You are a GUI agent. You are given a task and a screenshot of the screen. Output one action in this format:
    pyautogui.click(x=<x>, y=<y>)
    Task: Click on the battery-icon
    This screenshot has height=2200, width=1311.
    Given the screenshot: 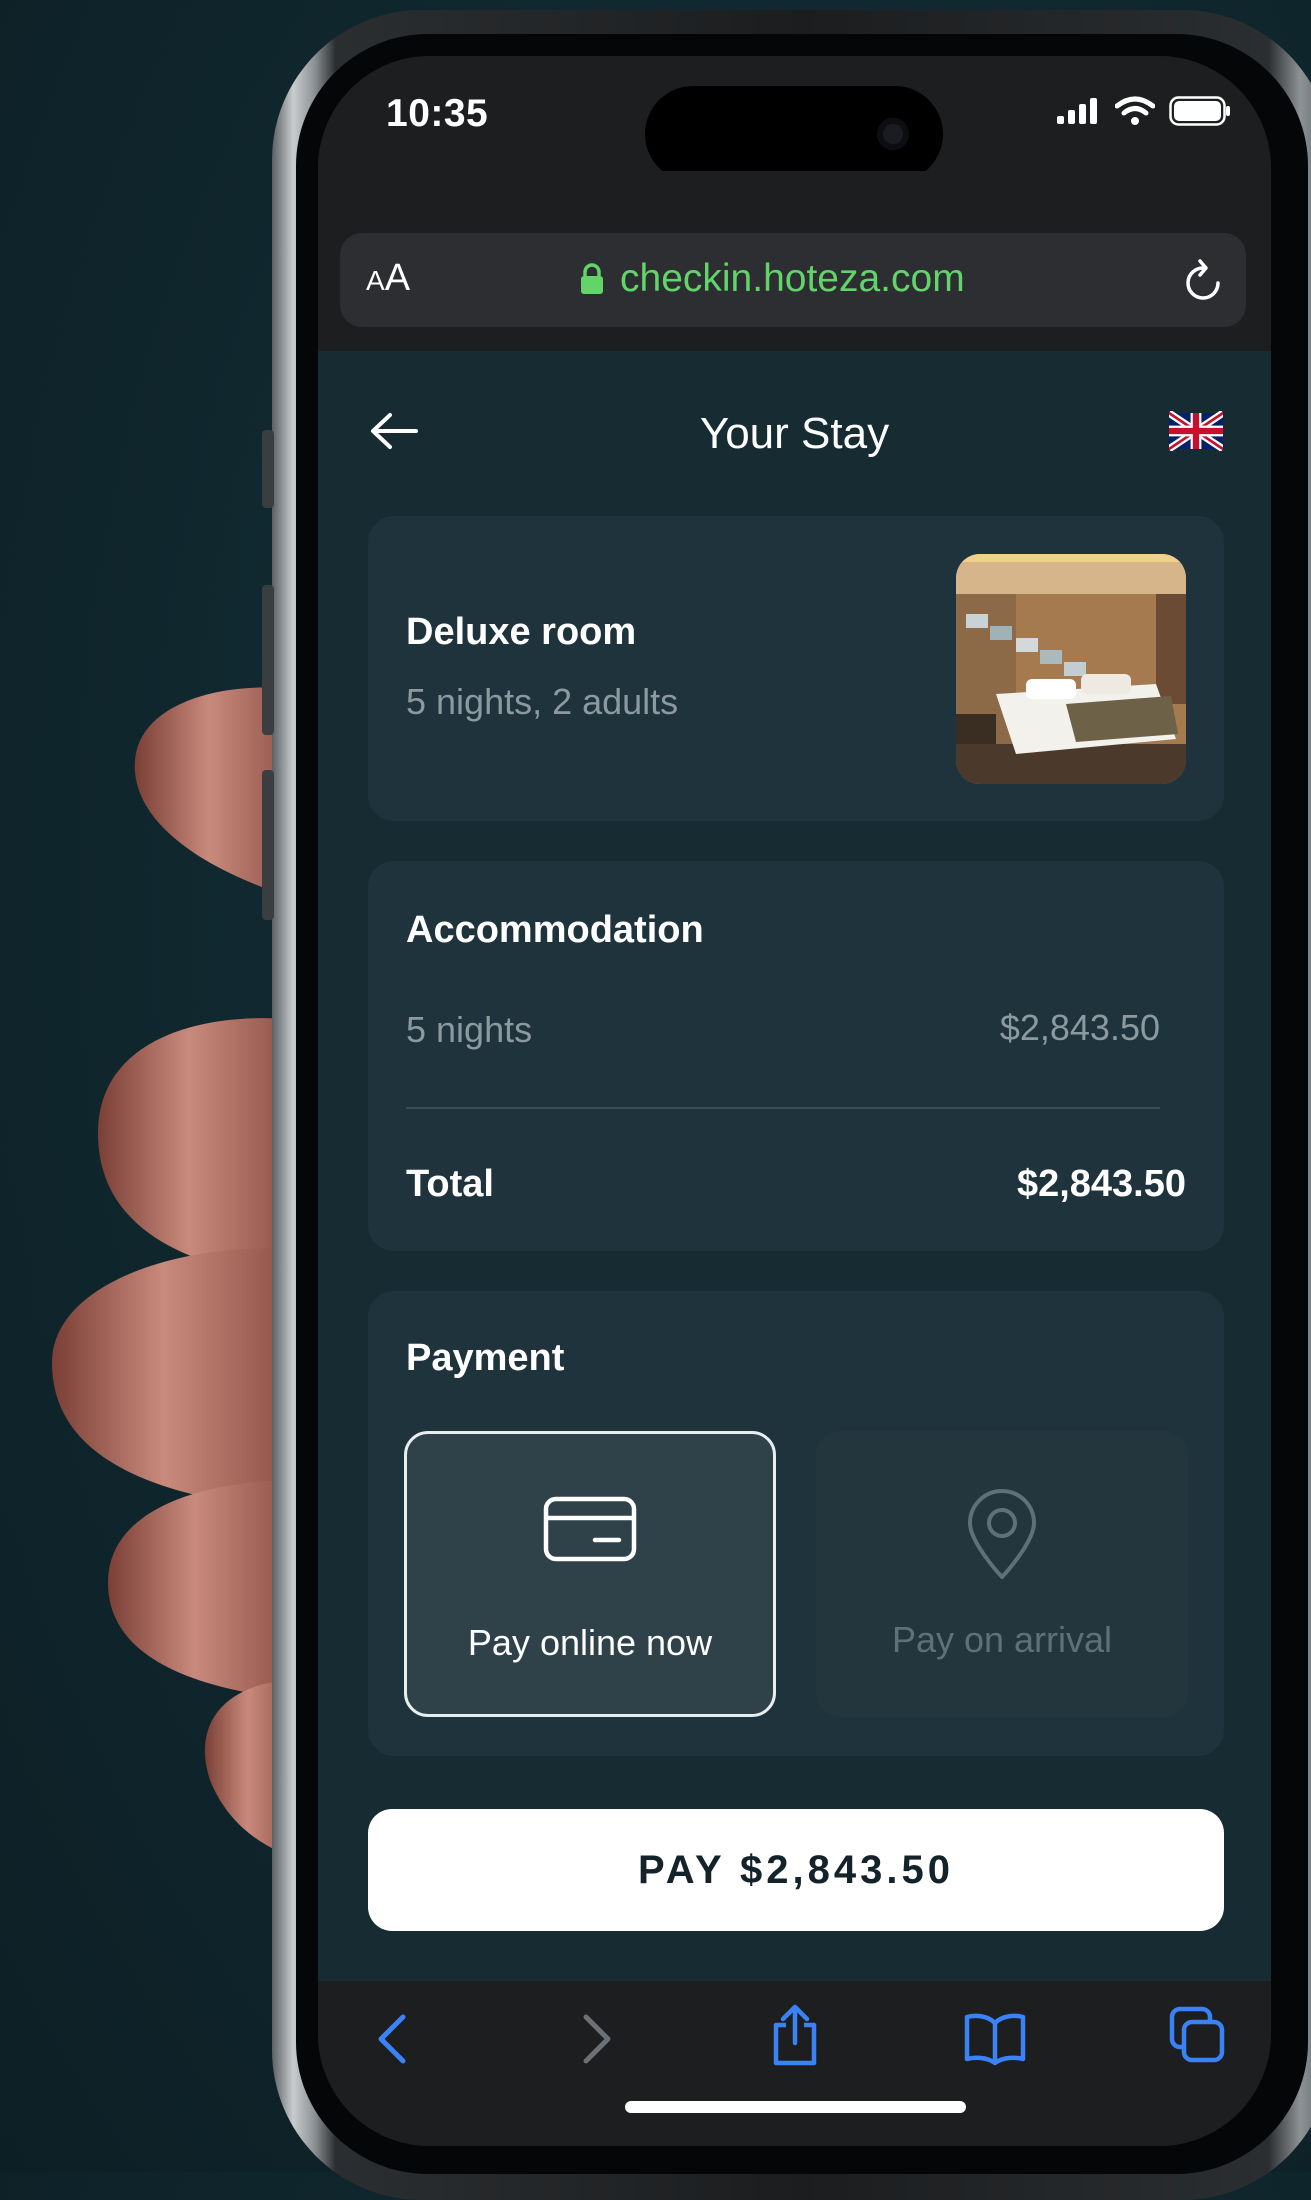 What is the action you would take?
    pyautogui.click(x=1199, y=111)
    